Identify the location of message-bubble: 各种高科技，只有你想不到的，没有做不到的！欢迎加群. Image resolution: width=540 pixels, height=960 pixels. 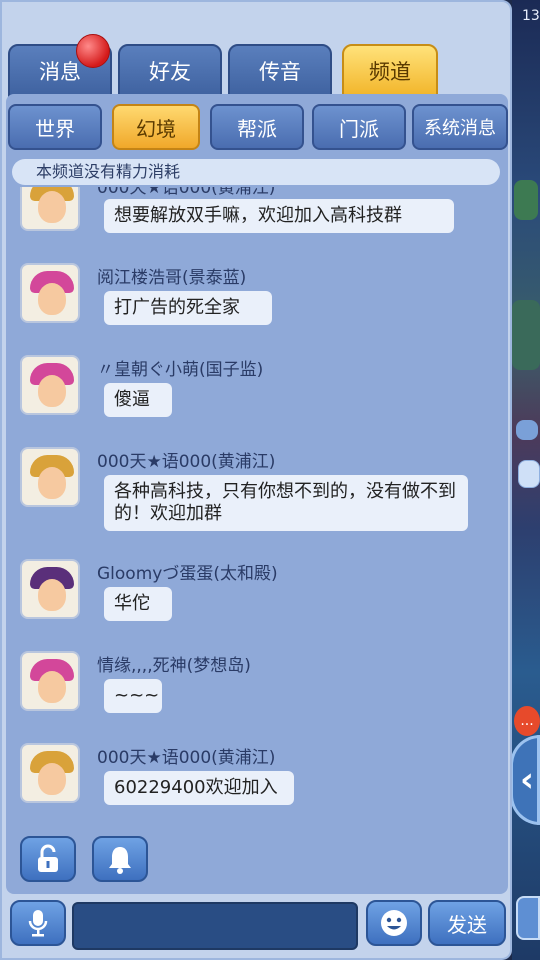
(286, 503).